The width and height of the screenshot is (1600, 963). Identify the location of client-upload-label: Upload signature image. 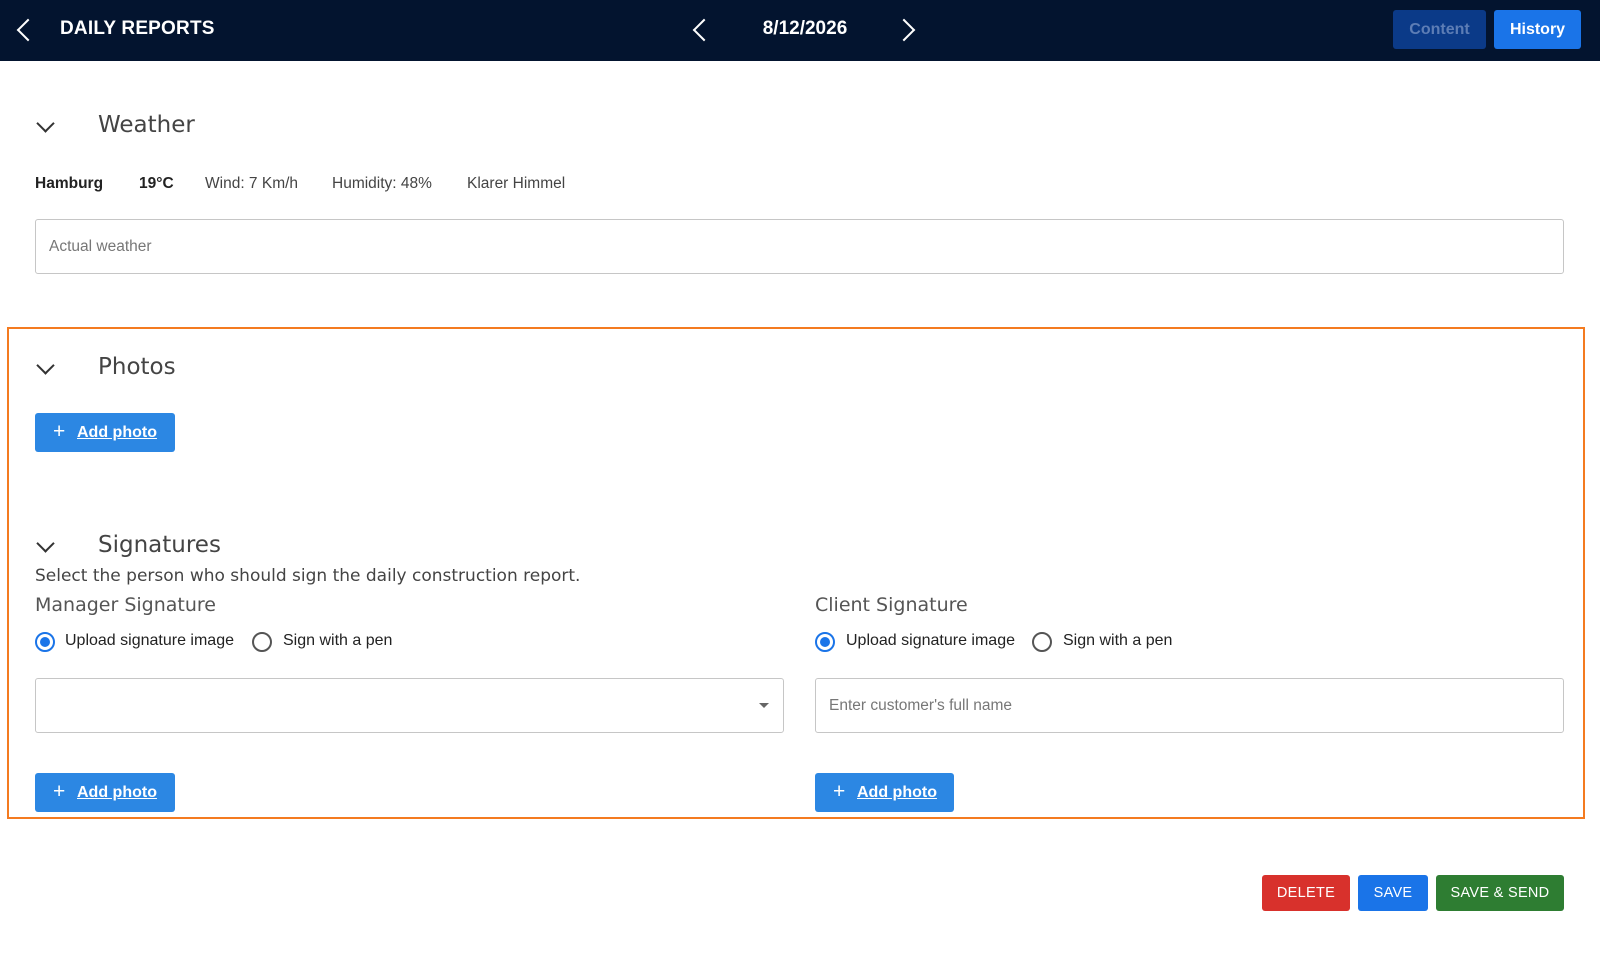
(930, 640).